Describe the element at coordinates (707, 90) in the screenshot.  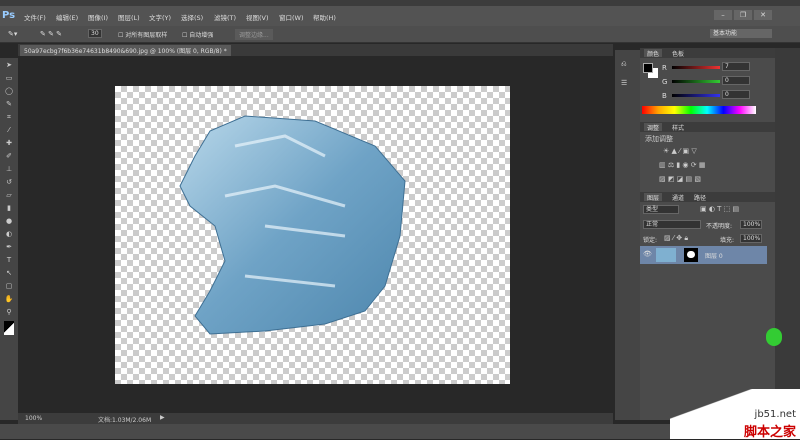
I see `color-panel: R 7 G 0 B 0` at that location.